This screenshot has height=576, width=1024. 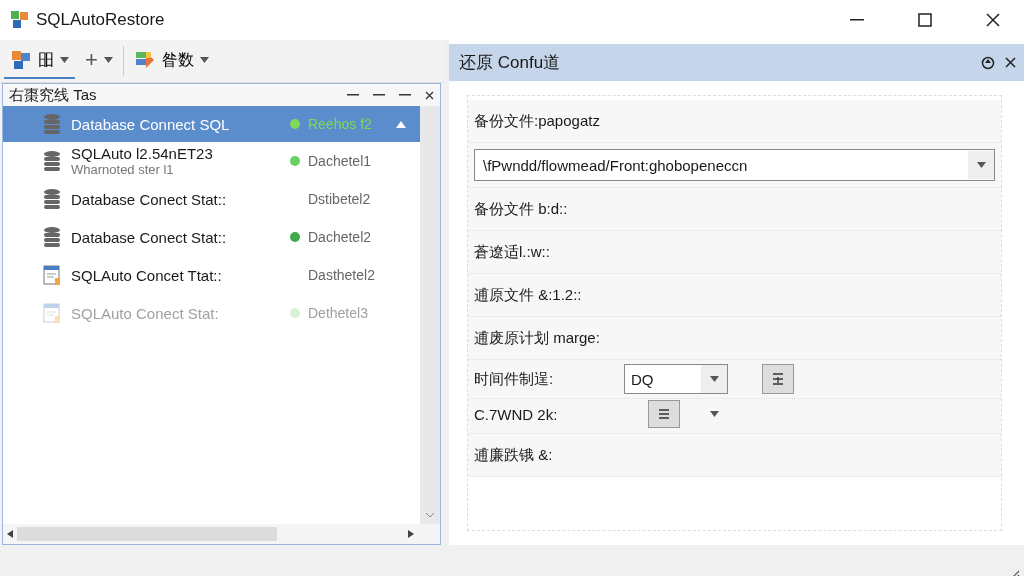 I want to click on scroll-right-icon, so click(x=411, y=534).